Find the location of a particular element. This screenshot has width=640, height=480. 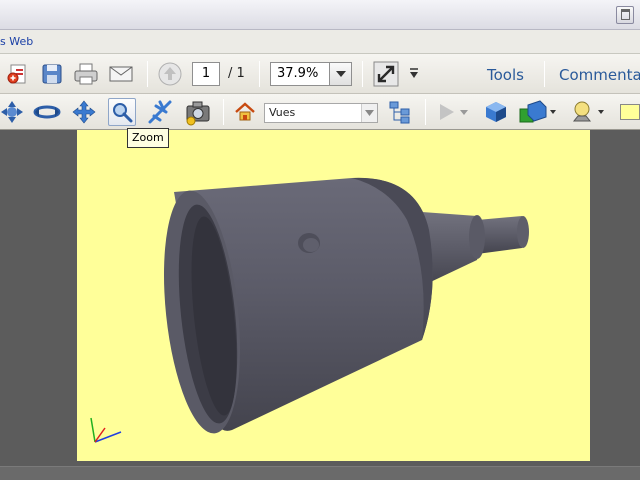

play-icon is located at coordinates (454, 112).